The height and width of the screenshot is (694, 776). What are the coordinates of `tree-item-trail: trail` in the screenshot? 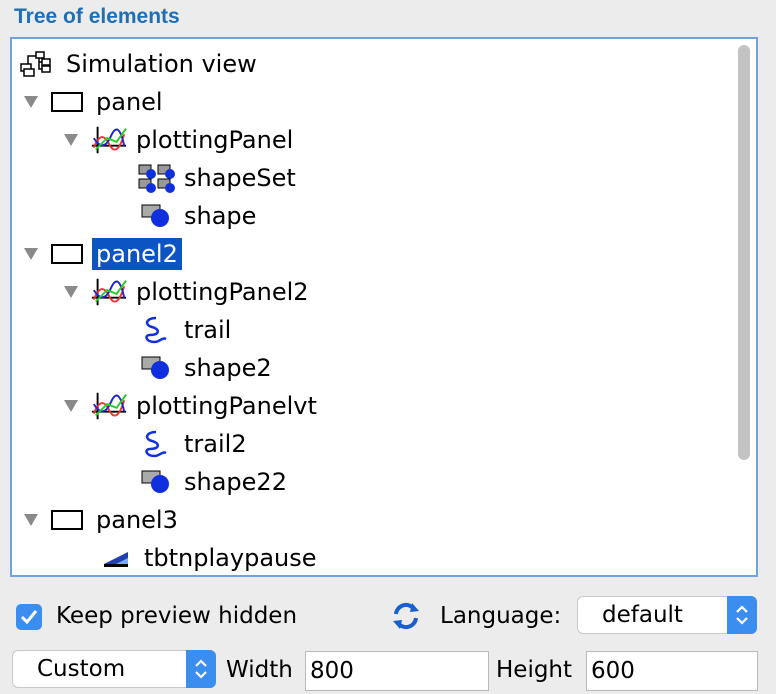 It's located at (186, 330).